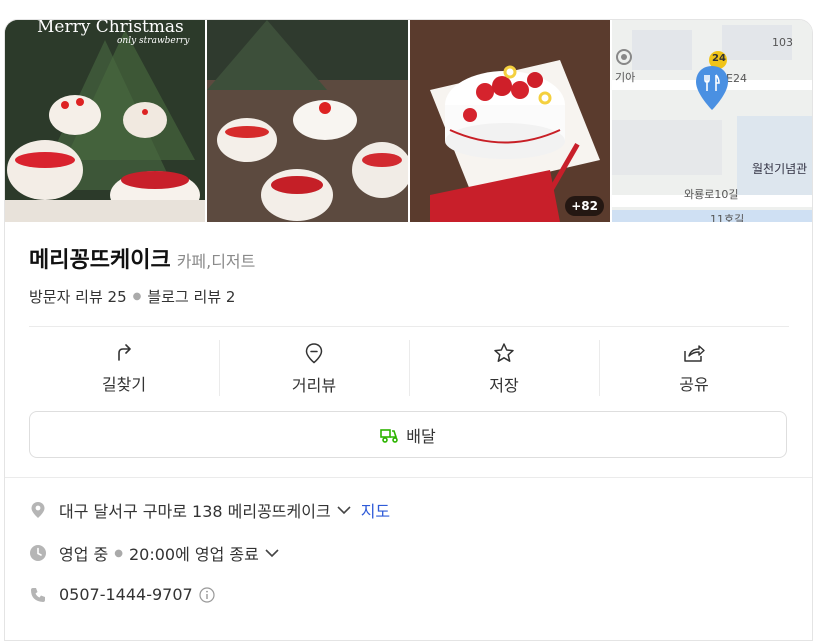 This screenshot has height=641, width=820. I want to click on photo-strawberry-cake: +82, so click(510, 121).